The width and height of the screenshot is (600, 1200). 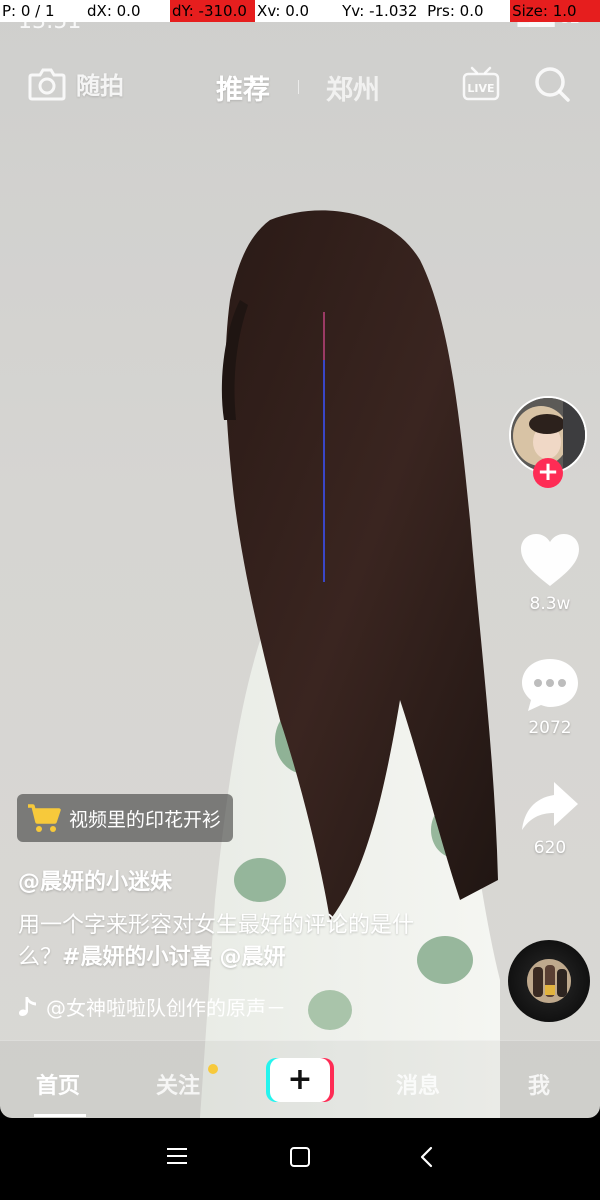 I want to click on bottom-tab-bar: 首页 关注 + 消息 我, so click(x=300, y=1079).